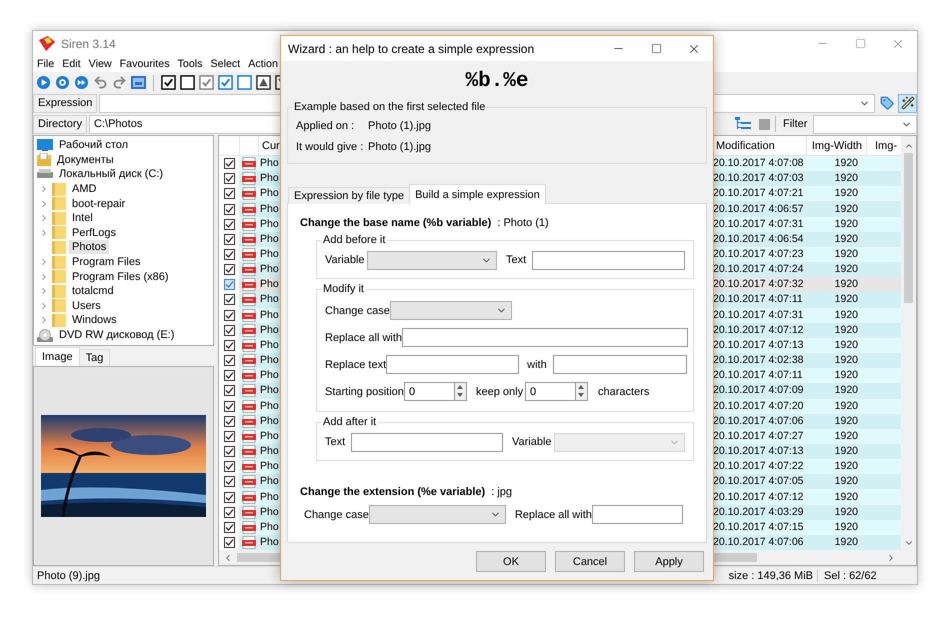  I want to click on image-icon, so click(138, 82).